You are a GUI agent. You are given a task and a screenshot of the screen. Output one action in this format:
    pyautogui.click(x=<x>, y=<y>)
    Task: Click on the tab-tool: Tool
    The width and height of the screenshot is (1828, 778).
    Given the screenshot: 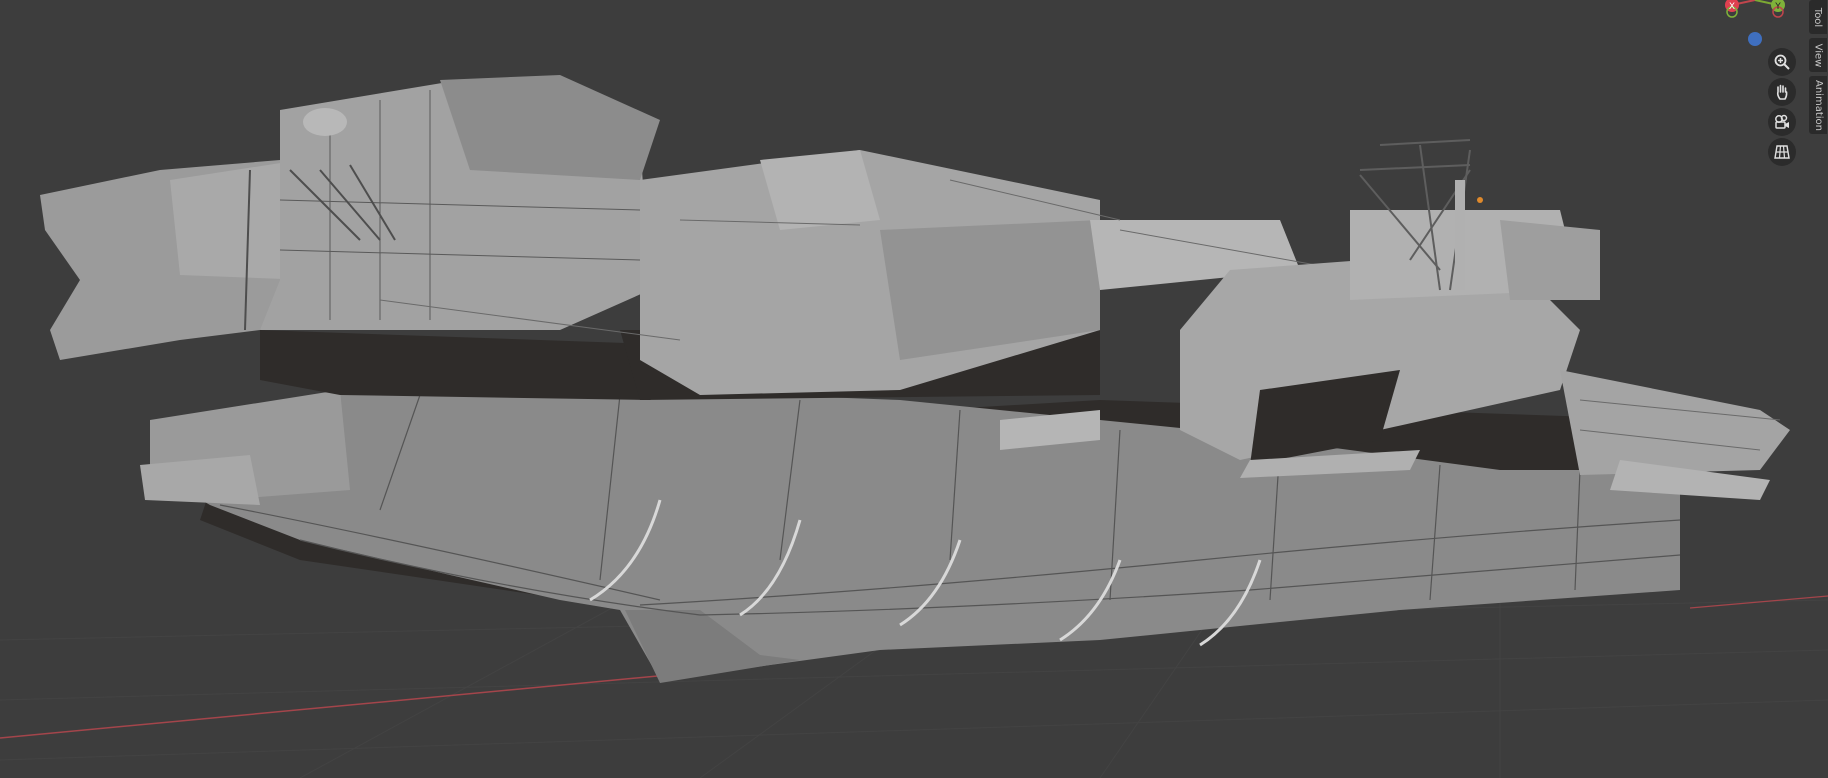 What is the action you would take?
    pyautogui.click(x=1818, y=17)
    